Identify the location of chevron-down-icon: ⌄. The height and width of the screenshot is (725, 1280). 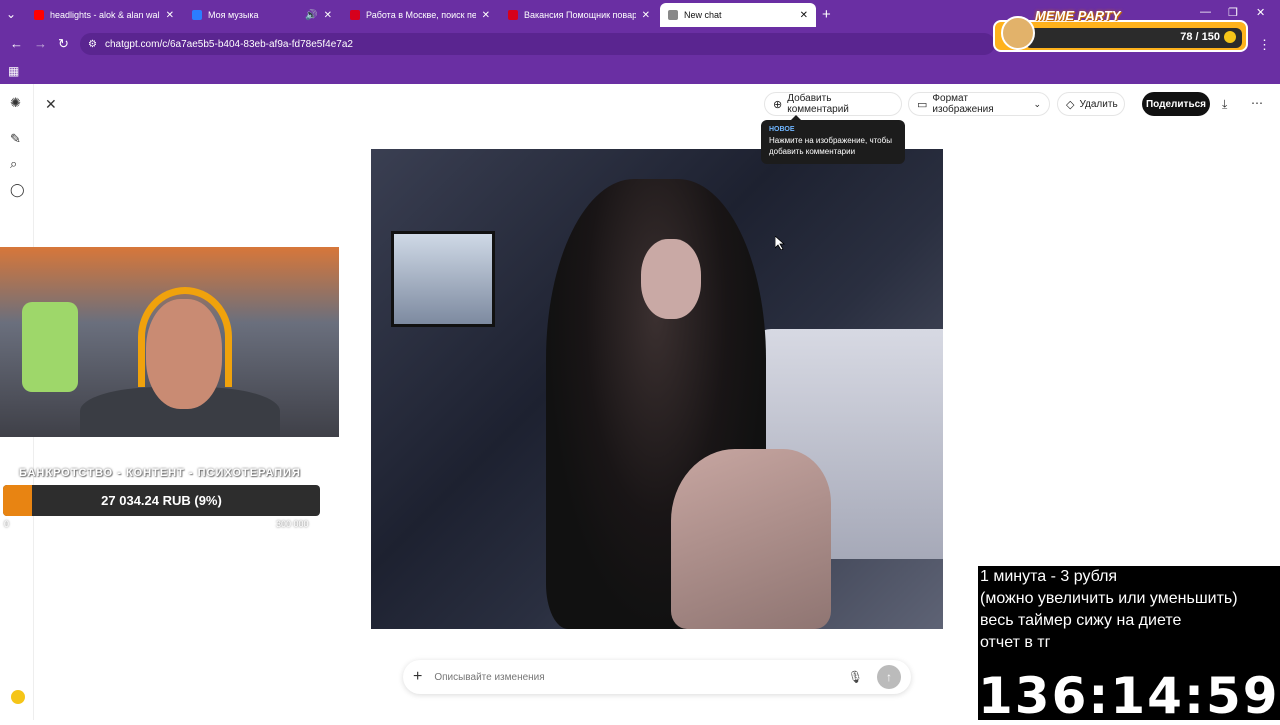
(1037, 103).